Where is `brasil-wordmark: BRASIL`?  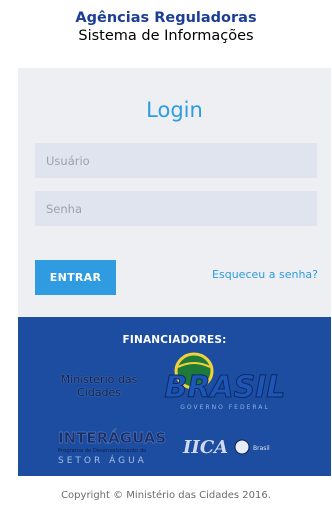
brasil-wordmark: BRASIL is located at coordinates (224, 387).